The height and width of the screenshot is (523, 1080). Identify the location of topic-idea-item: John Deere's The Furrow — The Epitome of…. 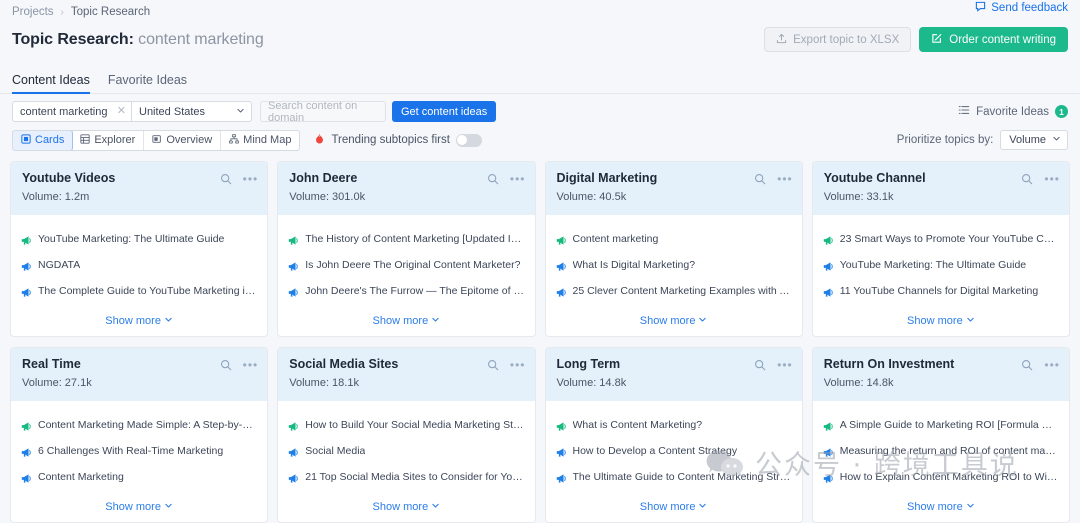
(406, 294).